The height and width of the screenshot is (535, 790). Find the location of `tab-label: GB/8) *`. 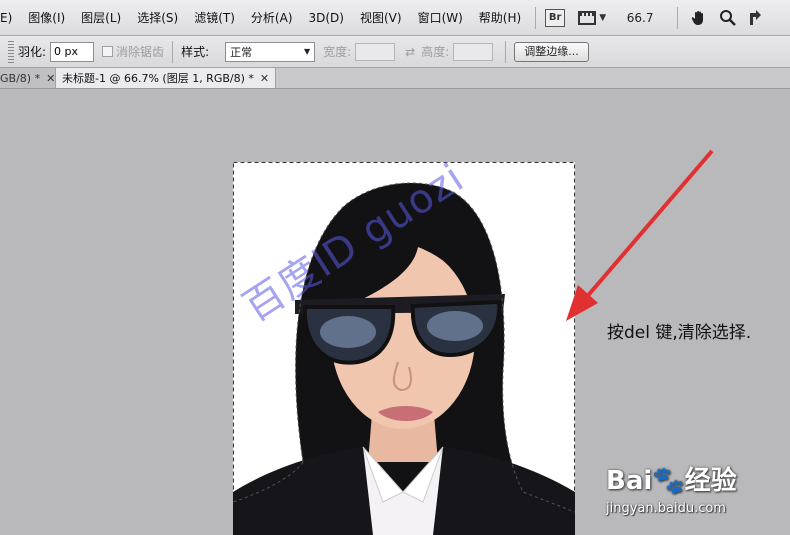

tab-label: GB/8) * is located at coordinates (20, 78).